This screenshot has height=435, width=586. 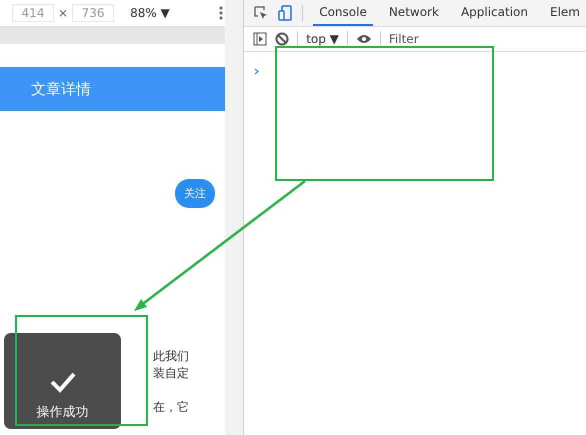 What do you see at coordinates (448, 39) in the screenshot?
I see `filter-field: Filter` at bounding box center [448, 39].